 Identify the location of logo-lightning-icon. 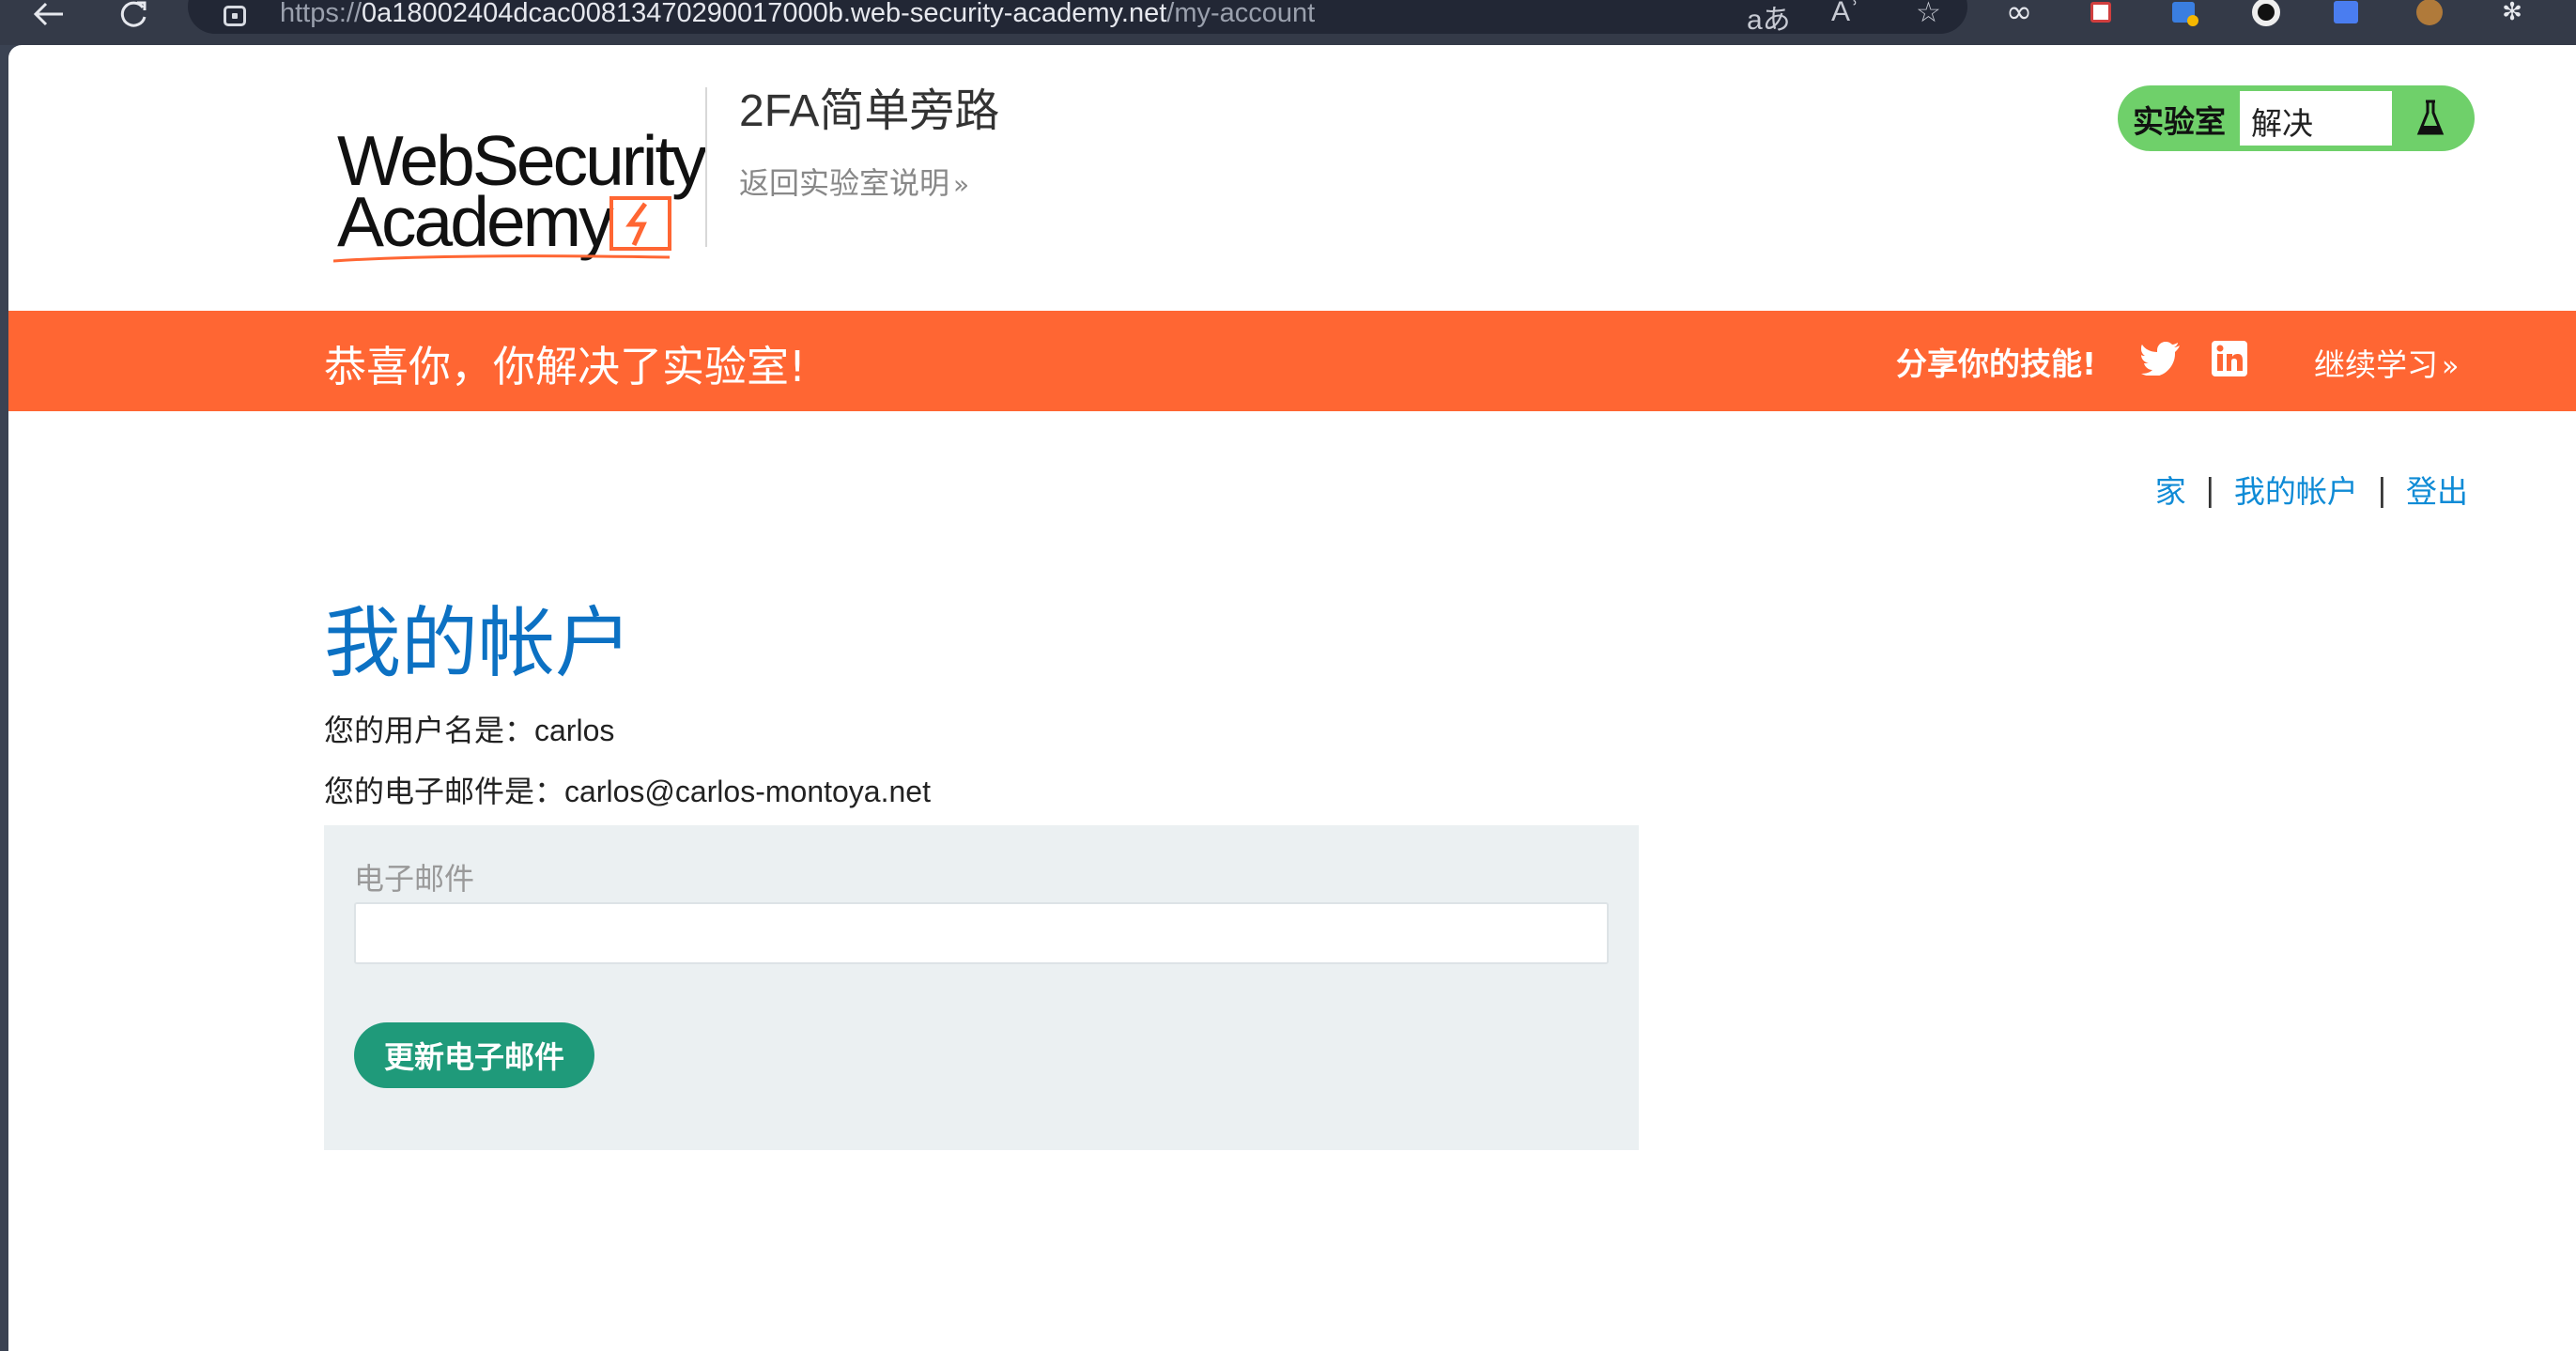
(640, 223).